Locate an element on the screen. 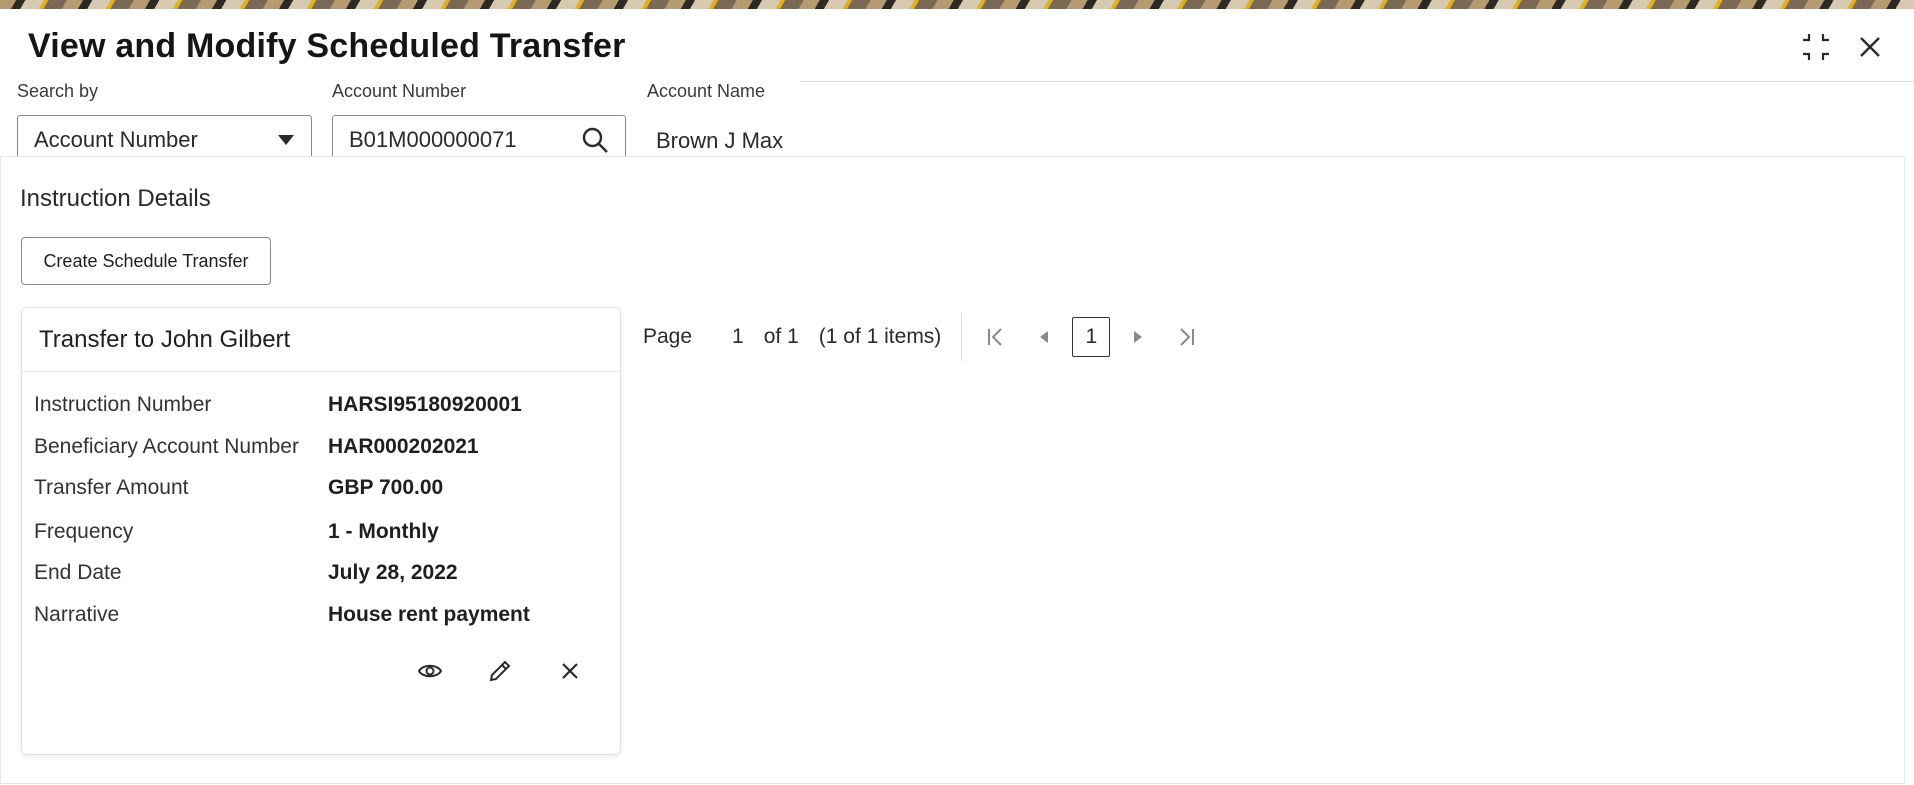 The width and height of the screenshot is (1914, 785). edit-button is located at coordinates (500, 671).